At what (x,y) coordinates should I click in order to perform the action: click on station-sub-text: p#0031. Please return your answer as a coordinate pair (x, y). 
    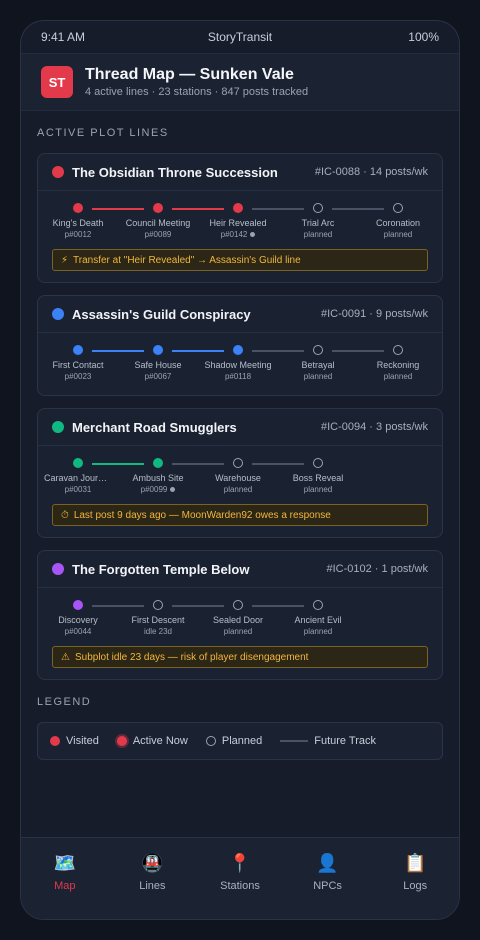
    Looking at the image, I should click on (78, 489).